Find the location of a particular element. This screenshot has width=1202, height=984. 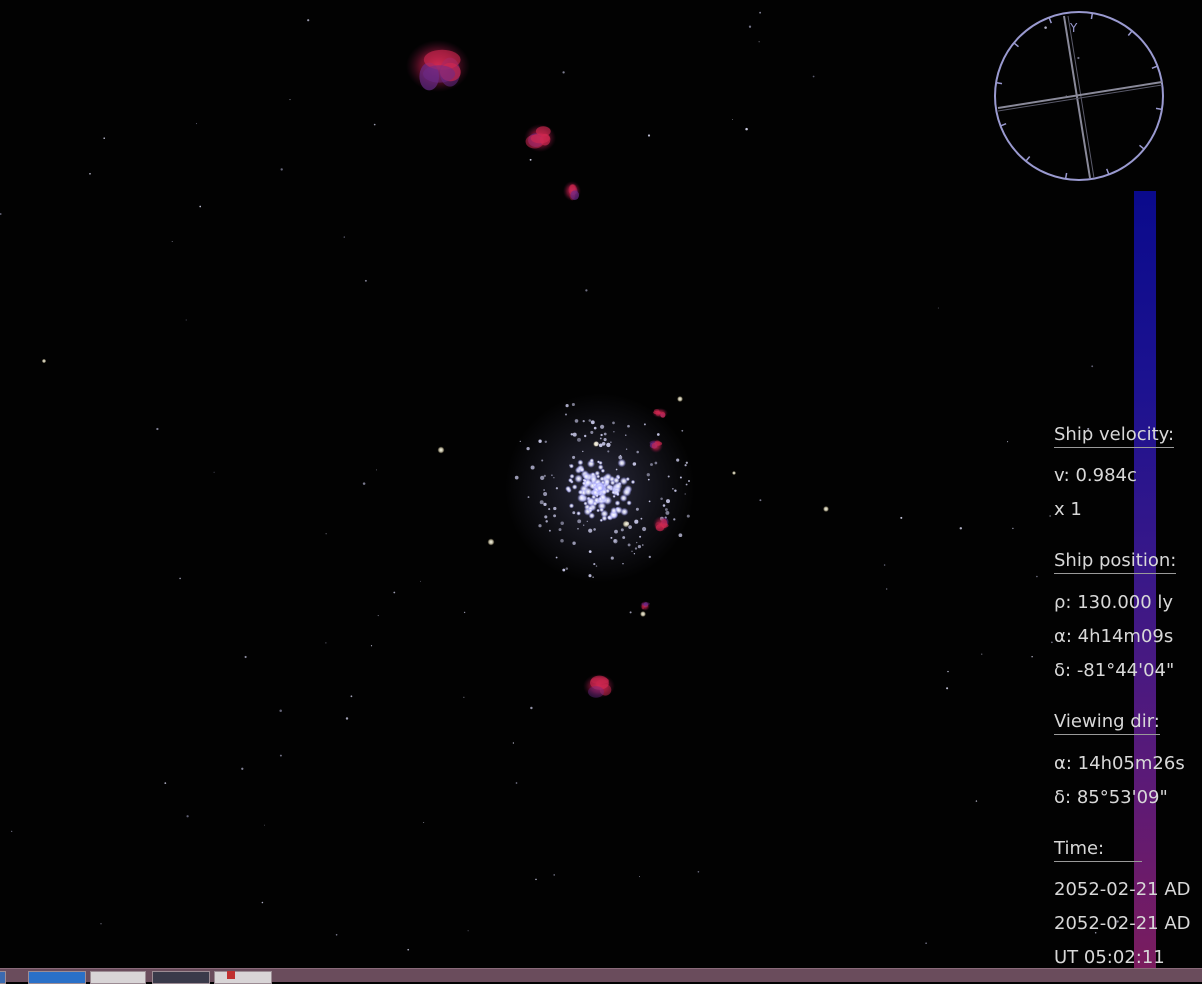

explorer-button is located at coordinates (57, 977).